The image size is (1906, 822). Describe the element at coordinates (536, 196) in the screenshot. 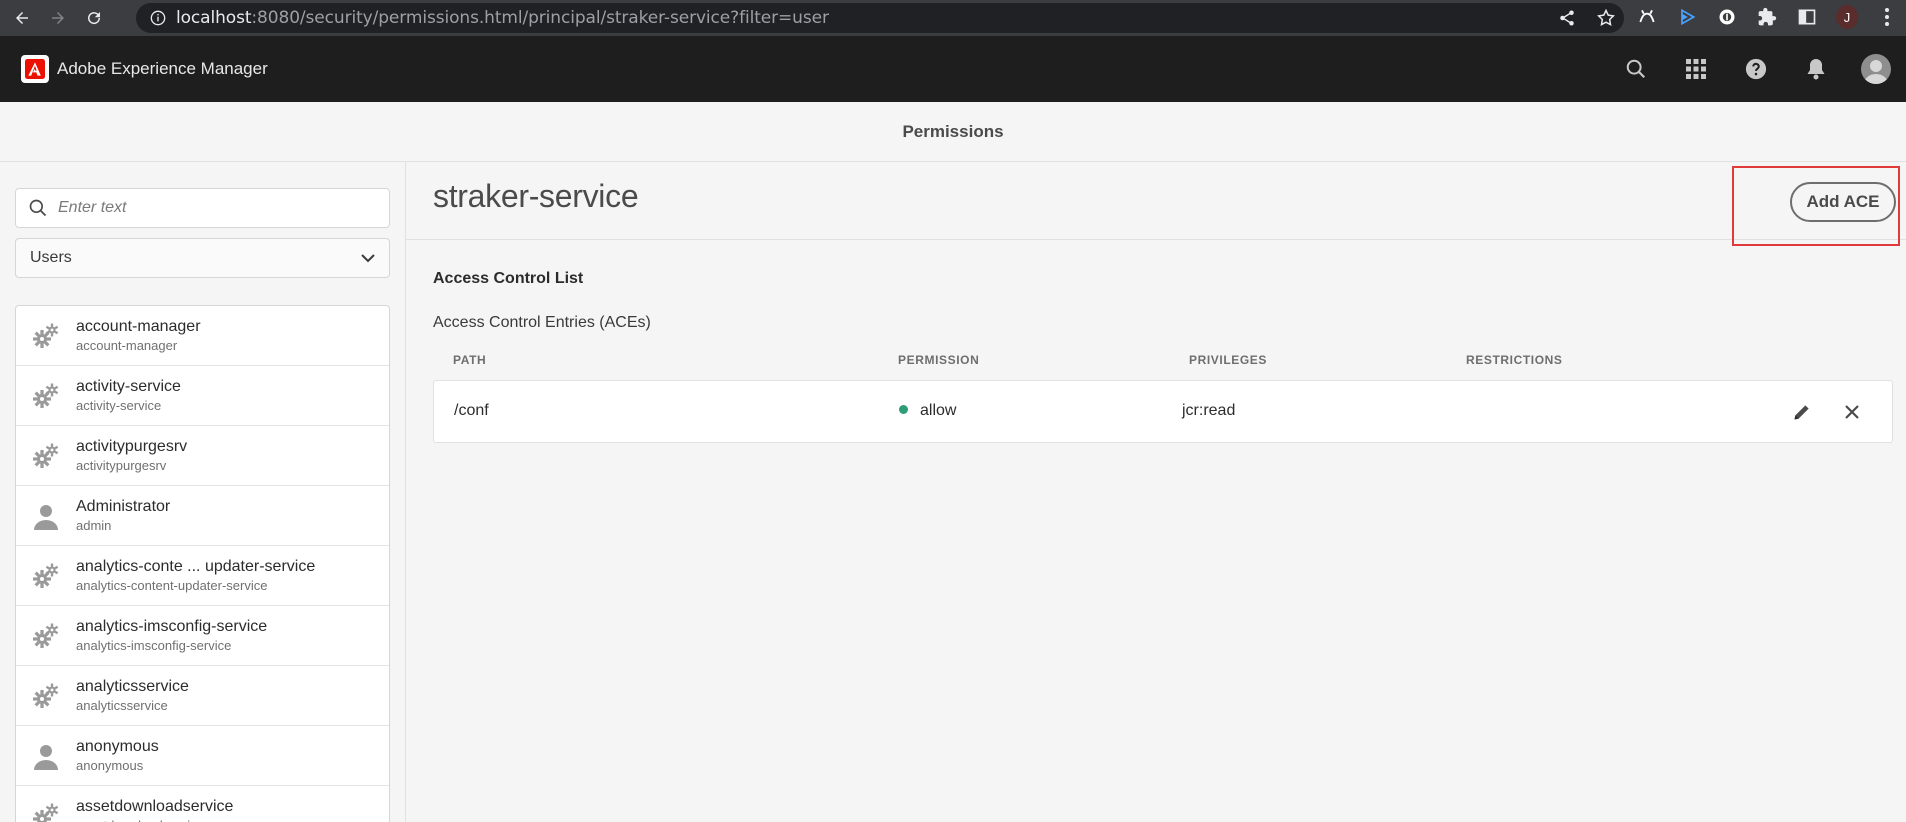

I see `principal-title: straker-service` at that location.